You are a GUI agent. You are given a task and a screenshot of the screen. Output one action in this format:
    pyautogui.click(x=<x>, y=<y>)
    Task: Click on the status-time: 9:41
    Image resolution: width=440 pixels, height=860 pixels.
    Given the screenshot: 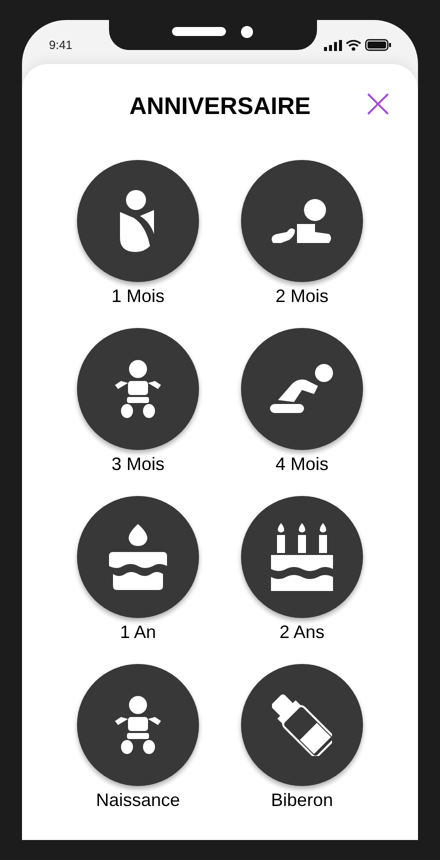 What is the action you would take?
    pyautogui.click(x=60, y=45)
    